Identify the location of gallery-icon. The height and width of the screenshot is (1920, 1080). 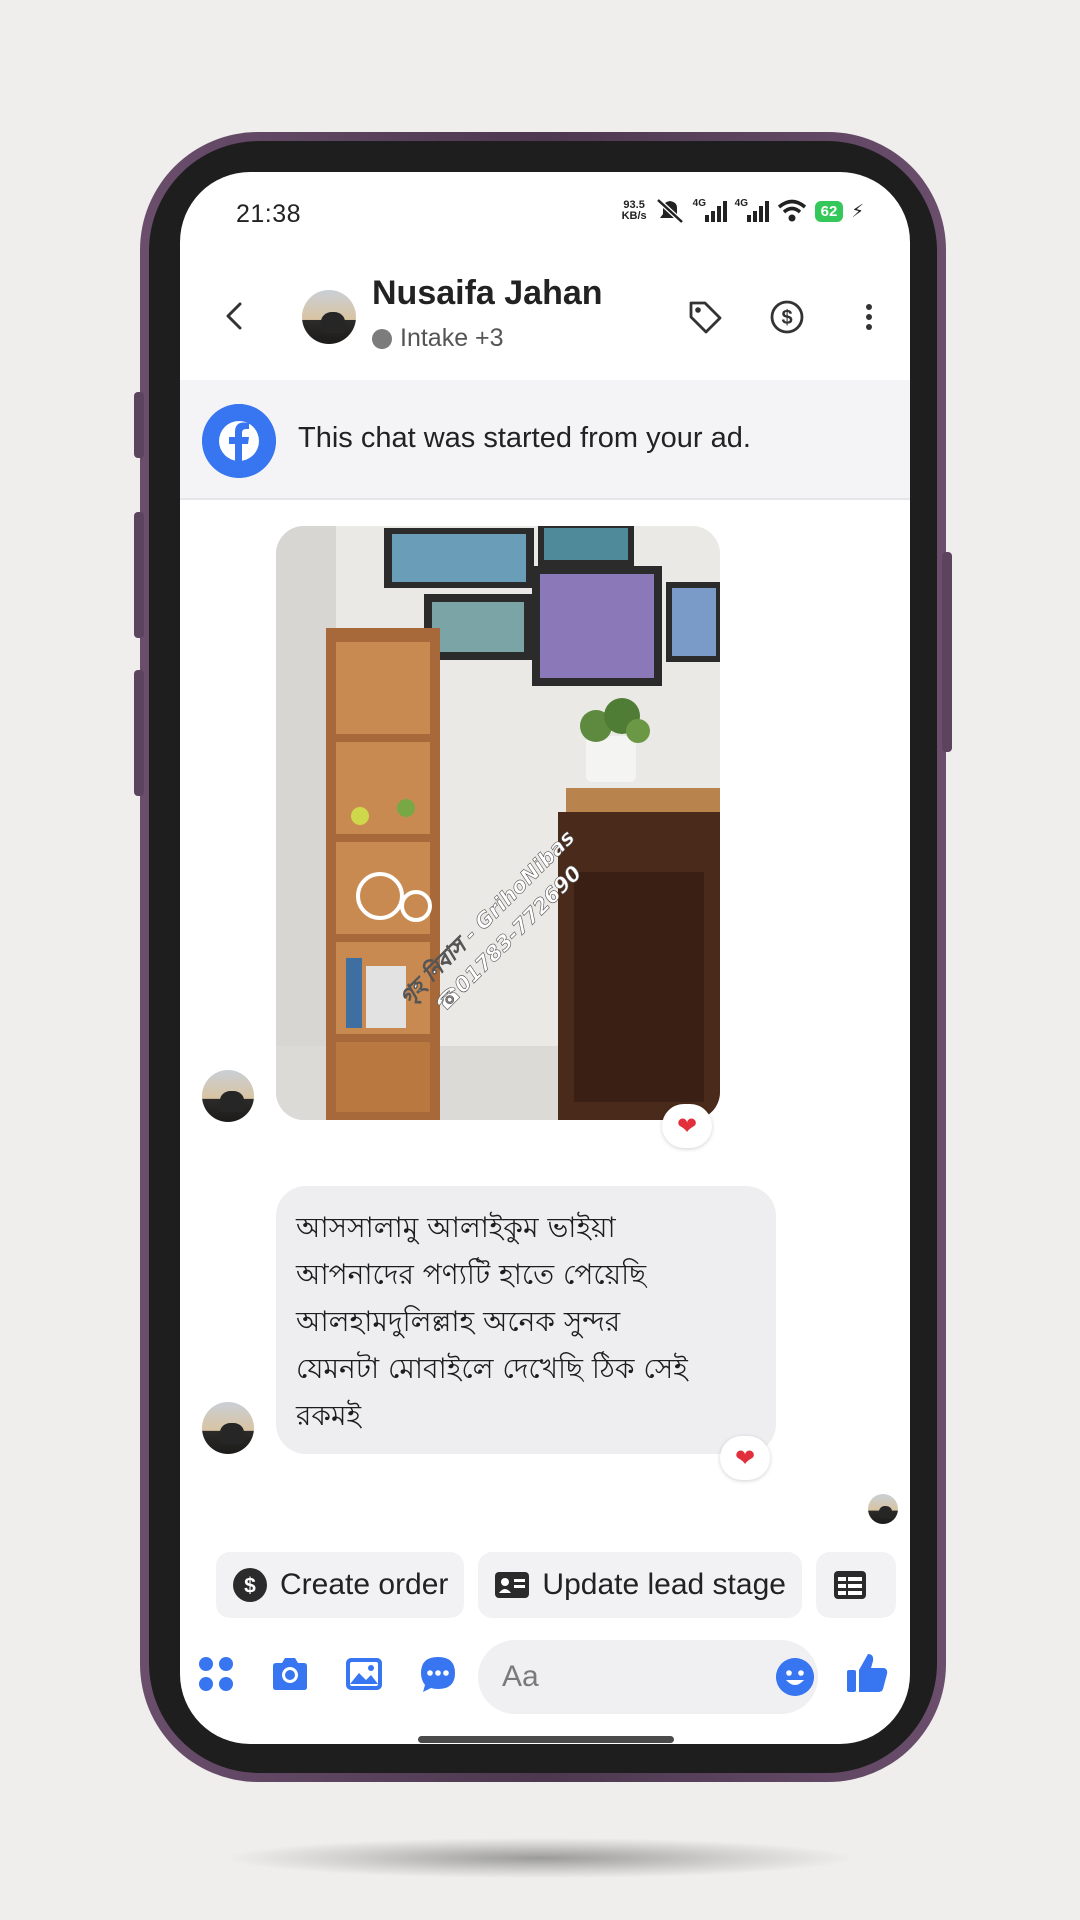
(364, 1674).